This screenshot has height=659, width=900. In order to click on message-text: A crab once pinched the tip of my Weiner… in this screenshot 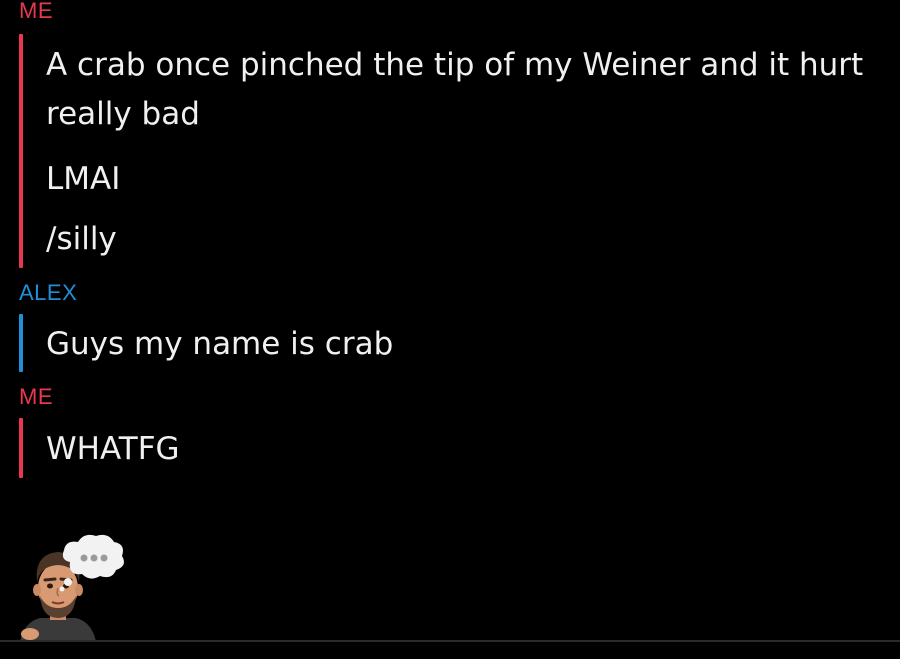, I will do `click(466, 90)`.